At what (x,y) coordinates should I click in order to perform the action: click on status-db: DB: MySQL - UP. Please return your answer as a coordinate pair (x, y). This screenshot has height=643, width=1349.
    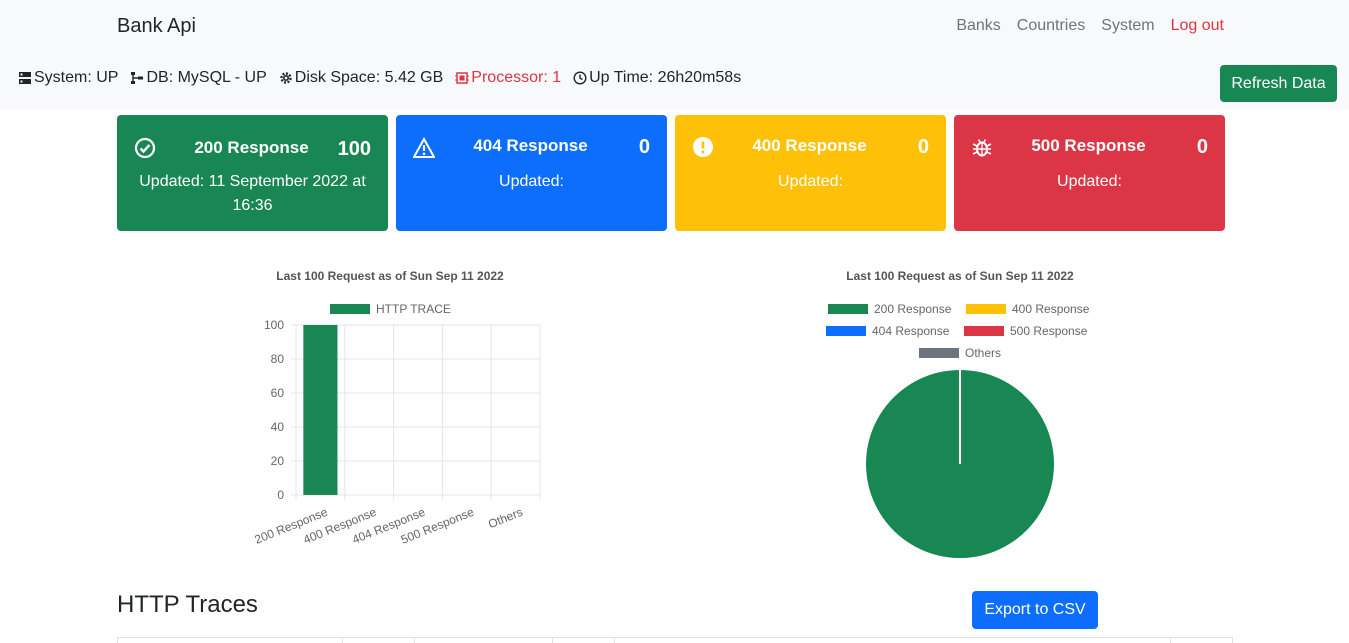
    Looking at the image, I should click on (198, 78).